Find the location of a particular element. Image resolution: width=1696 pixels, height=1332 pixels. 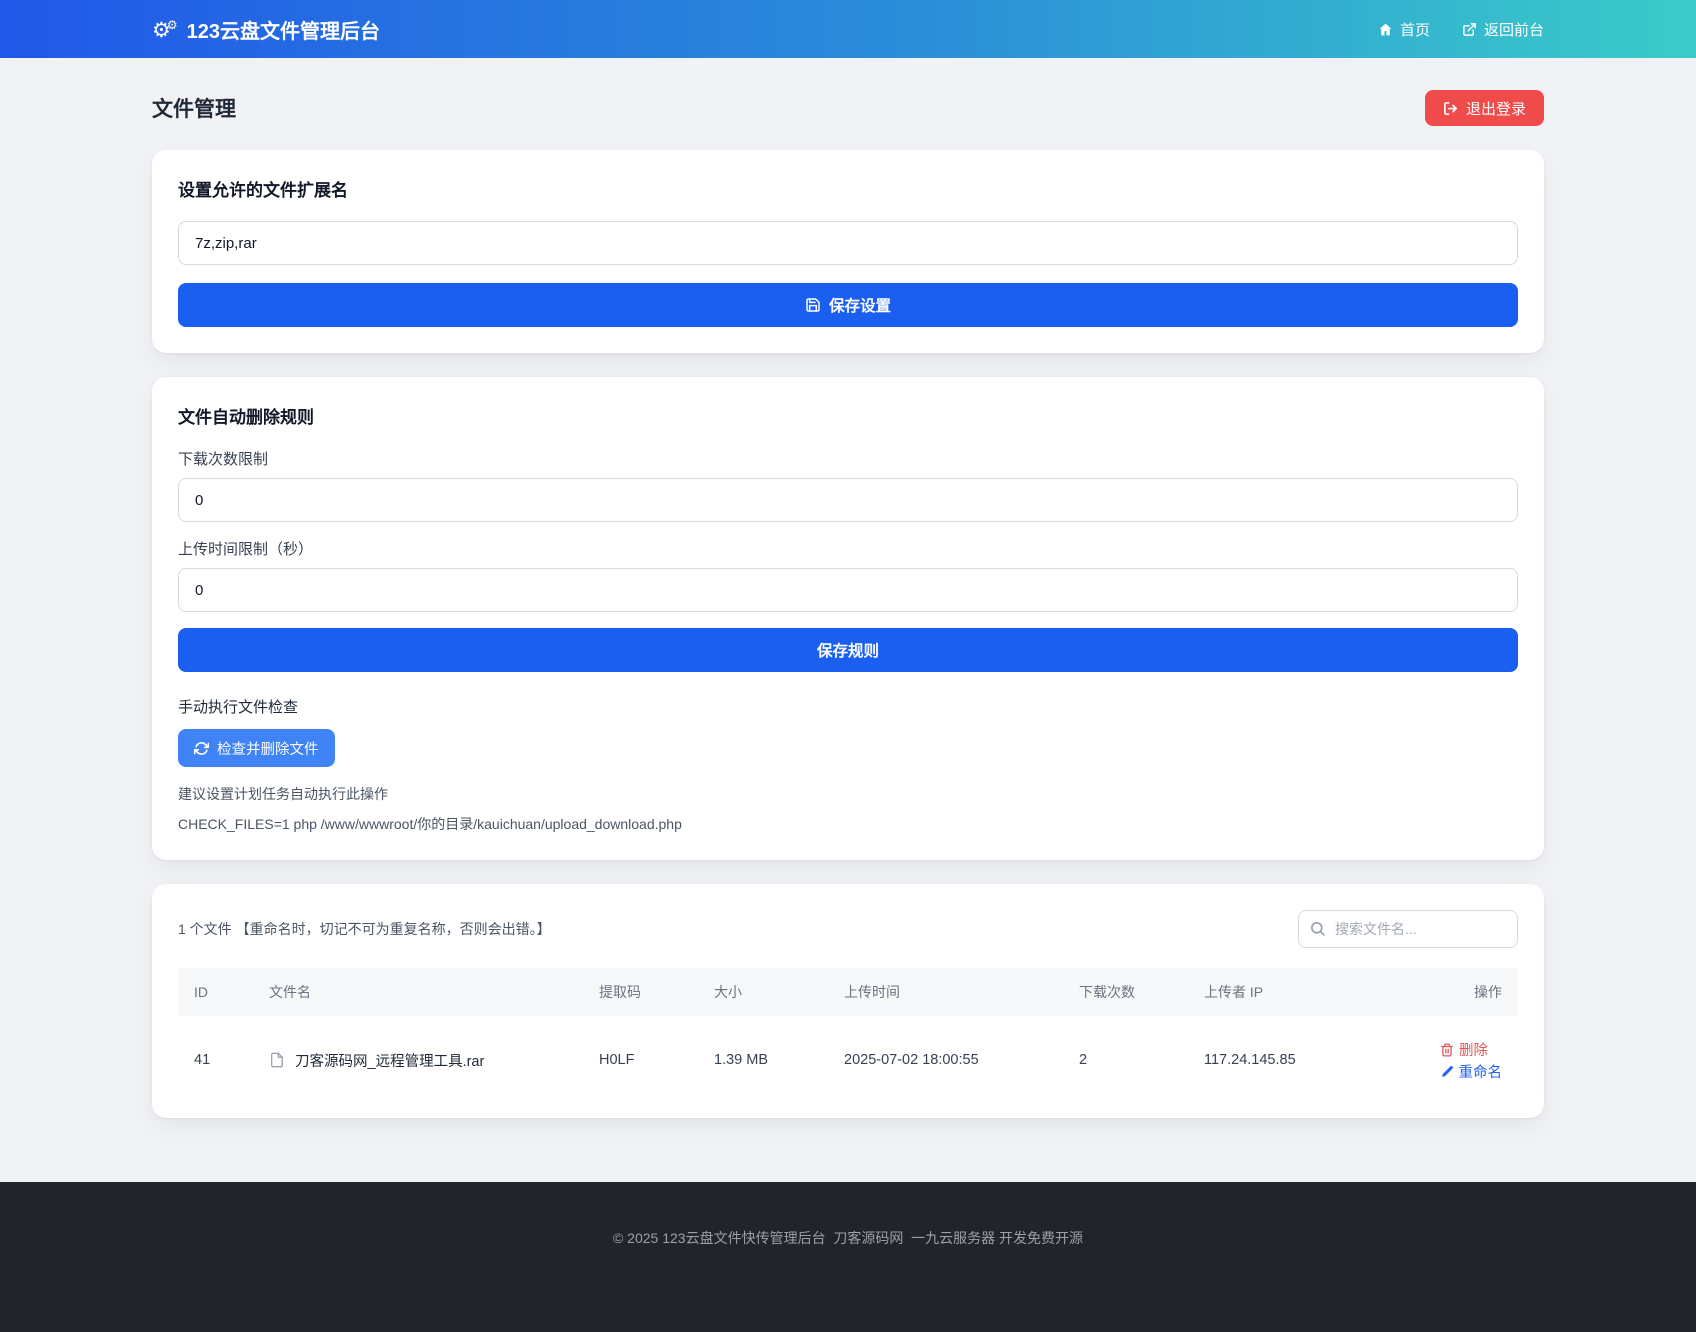

download-limit-input is located at coordinates (848, 500).